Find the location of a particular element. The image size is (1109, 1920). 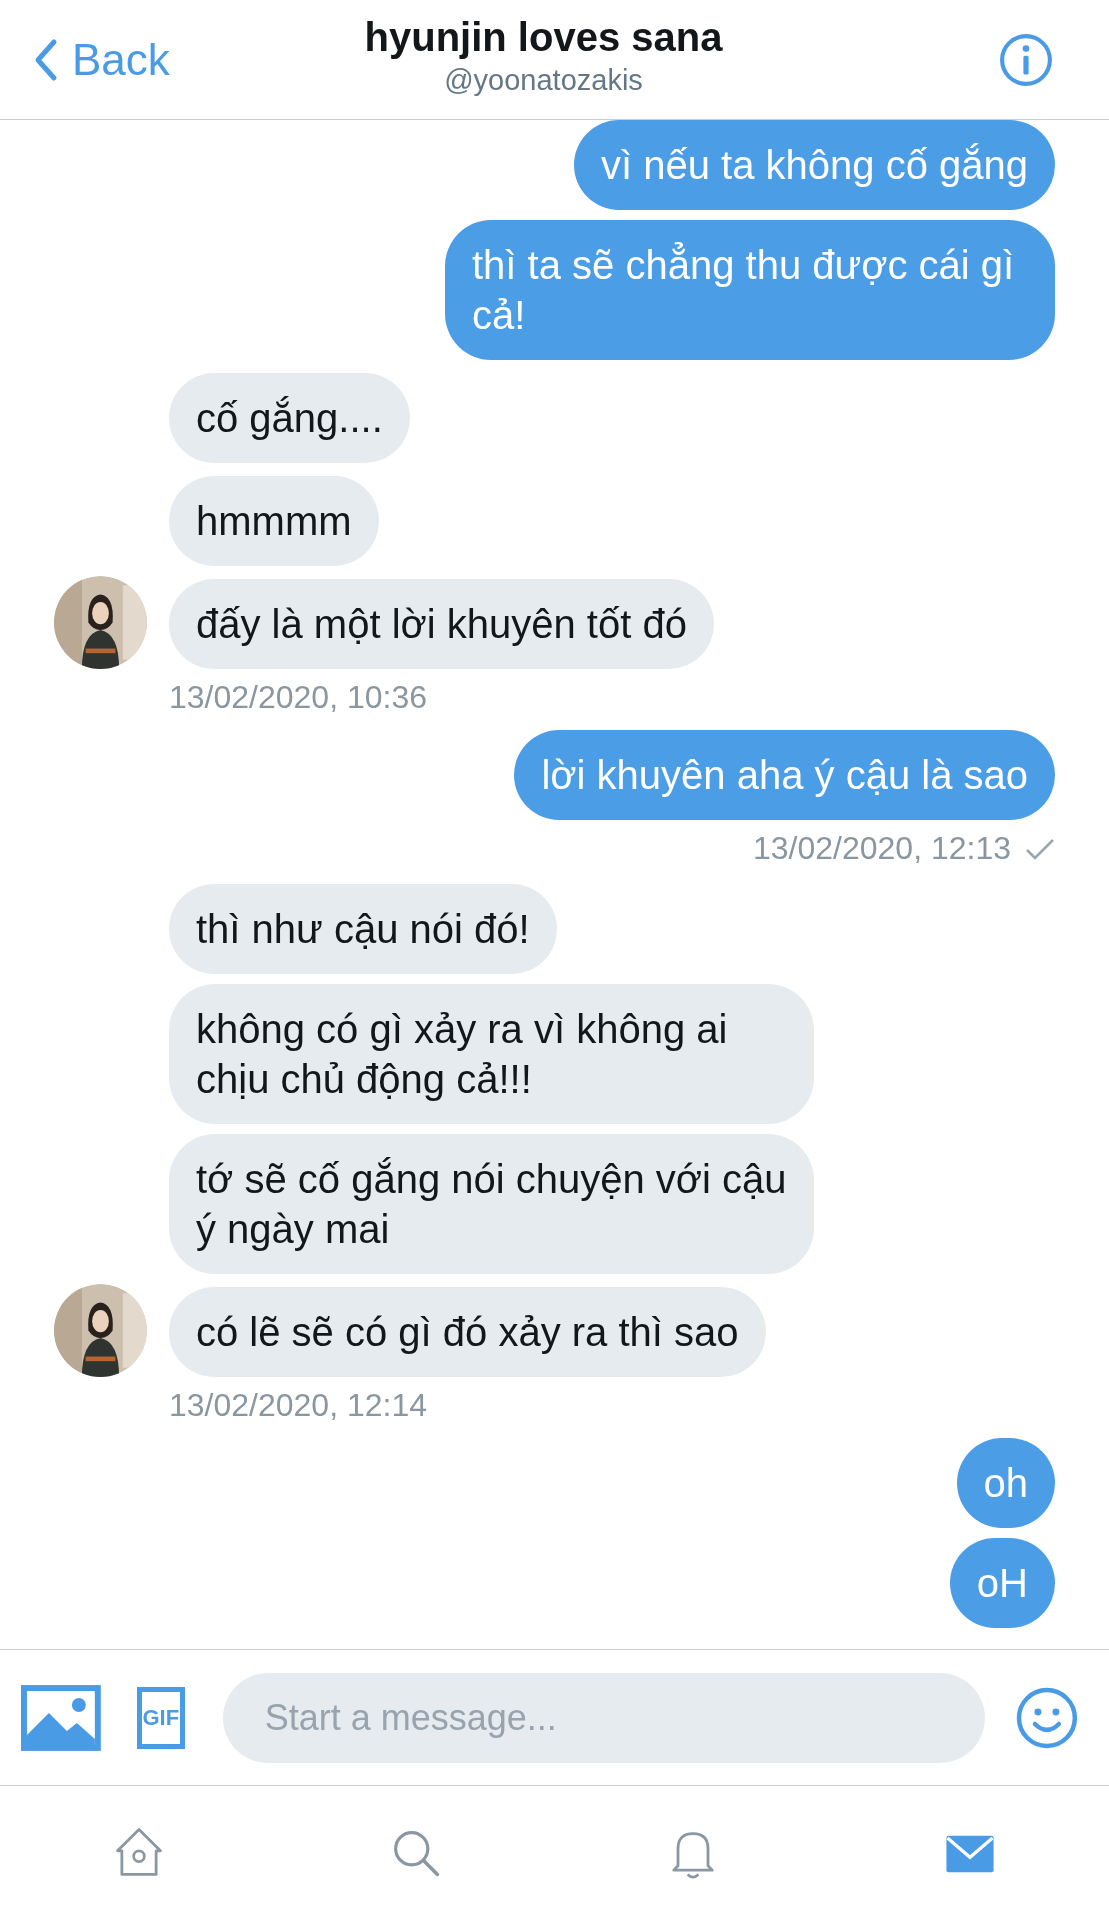

message-bubble: đấy là một lời khuyên tốt đó is located at coordinates (441, 624).